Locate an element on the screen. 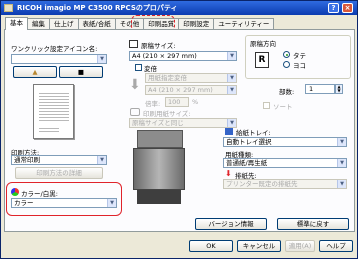  restore-defaults-button: 標準に戻す is located at coordinates (313, 224).